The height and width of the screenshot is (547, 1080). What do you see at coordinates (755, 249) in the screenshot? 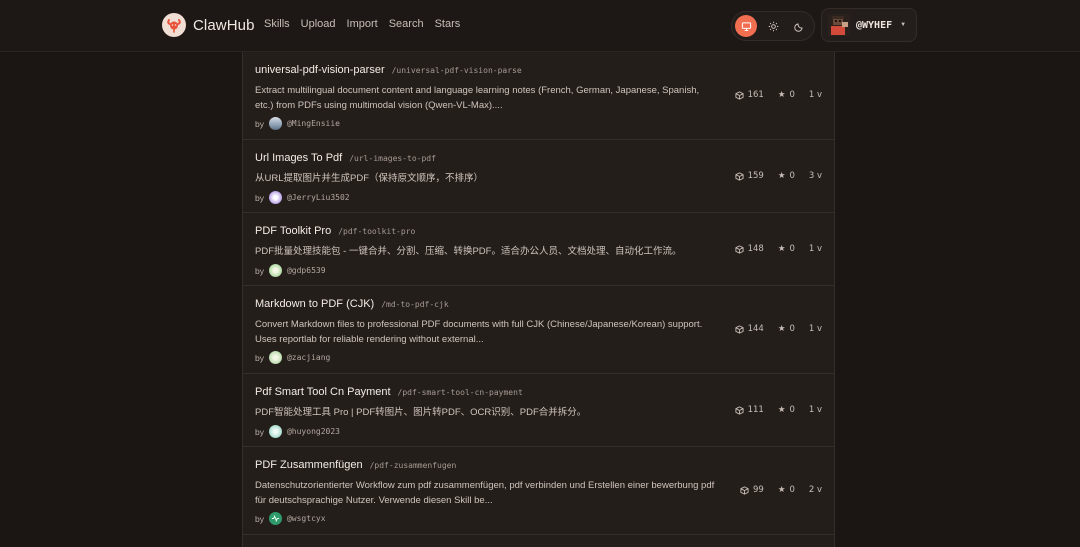
I see `download-count: 148` at bounding box center [755, 249].